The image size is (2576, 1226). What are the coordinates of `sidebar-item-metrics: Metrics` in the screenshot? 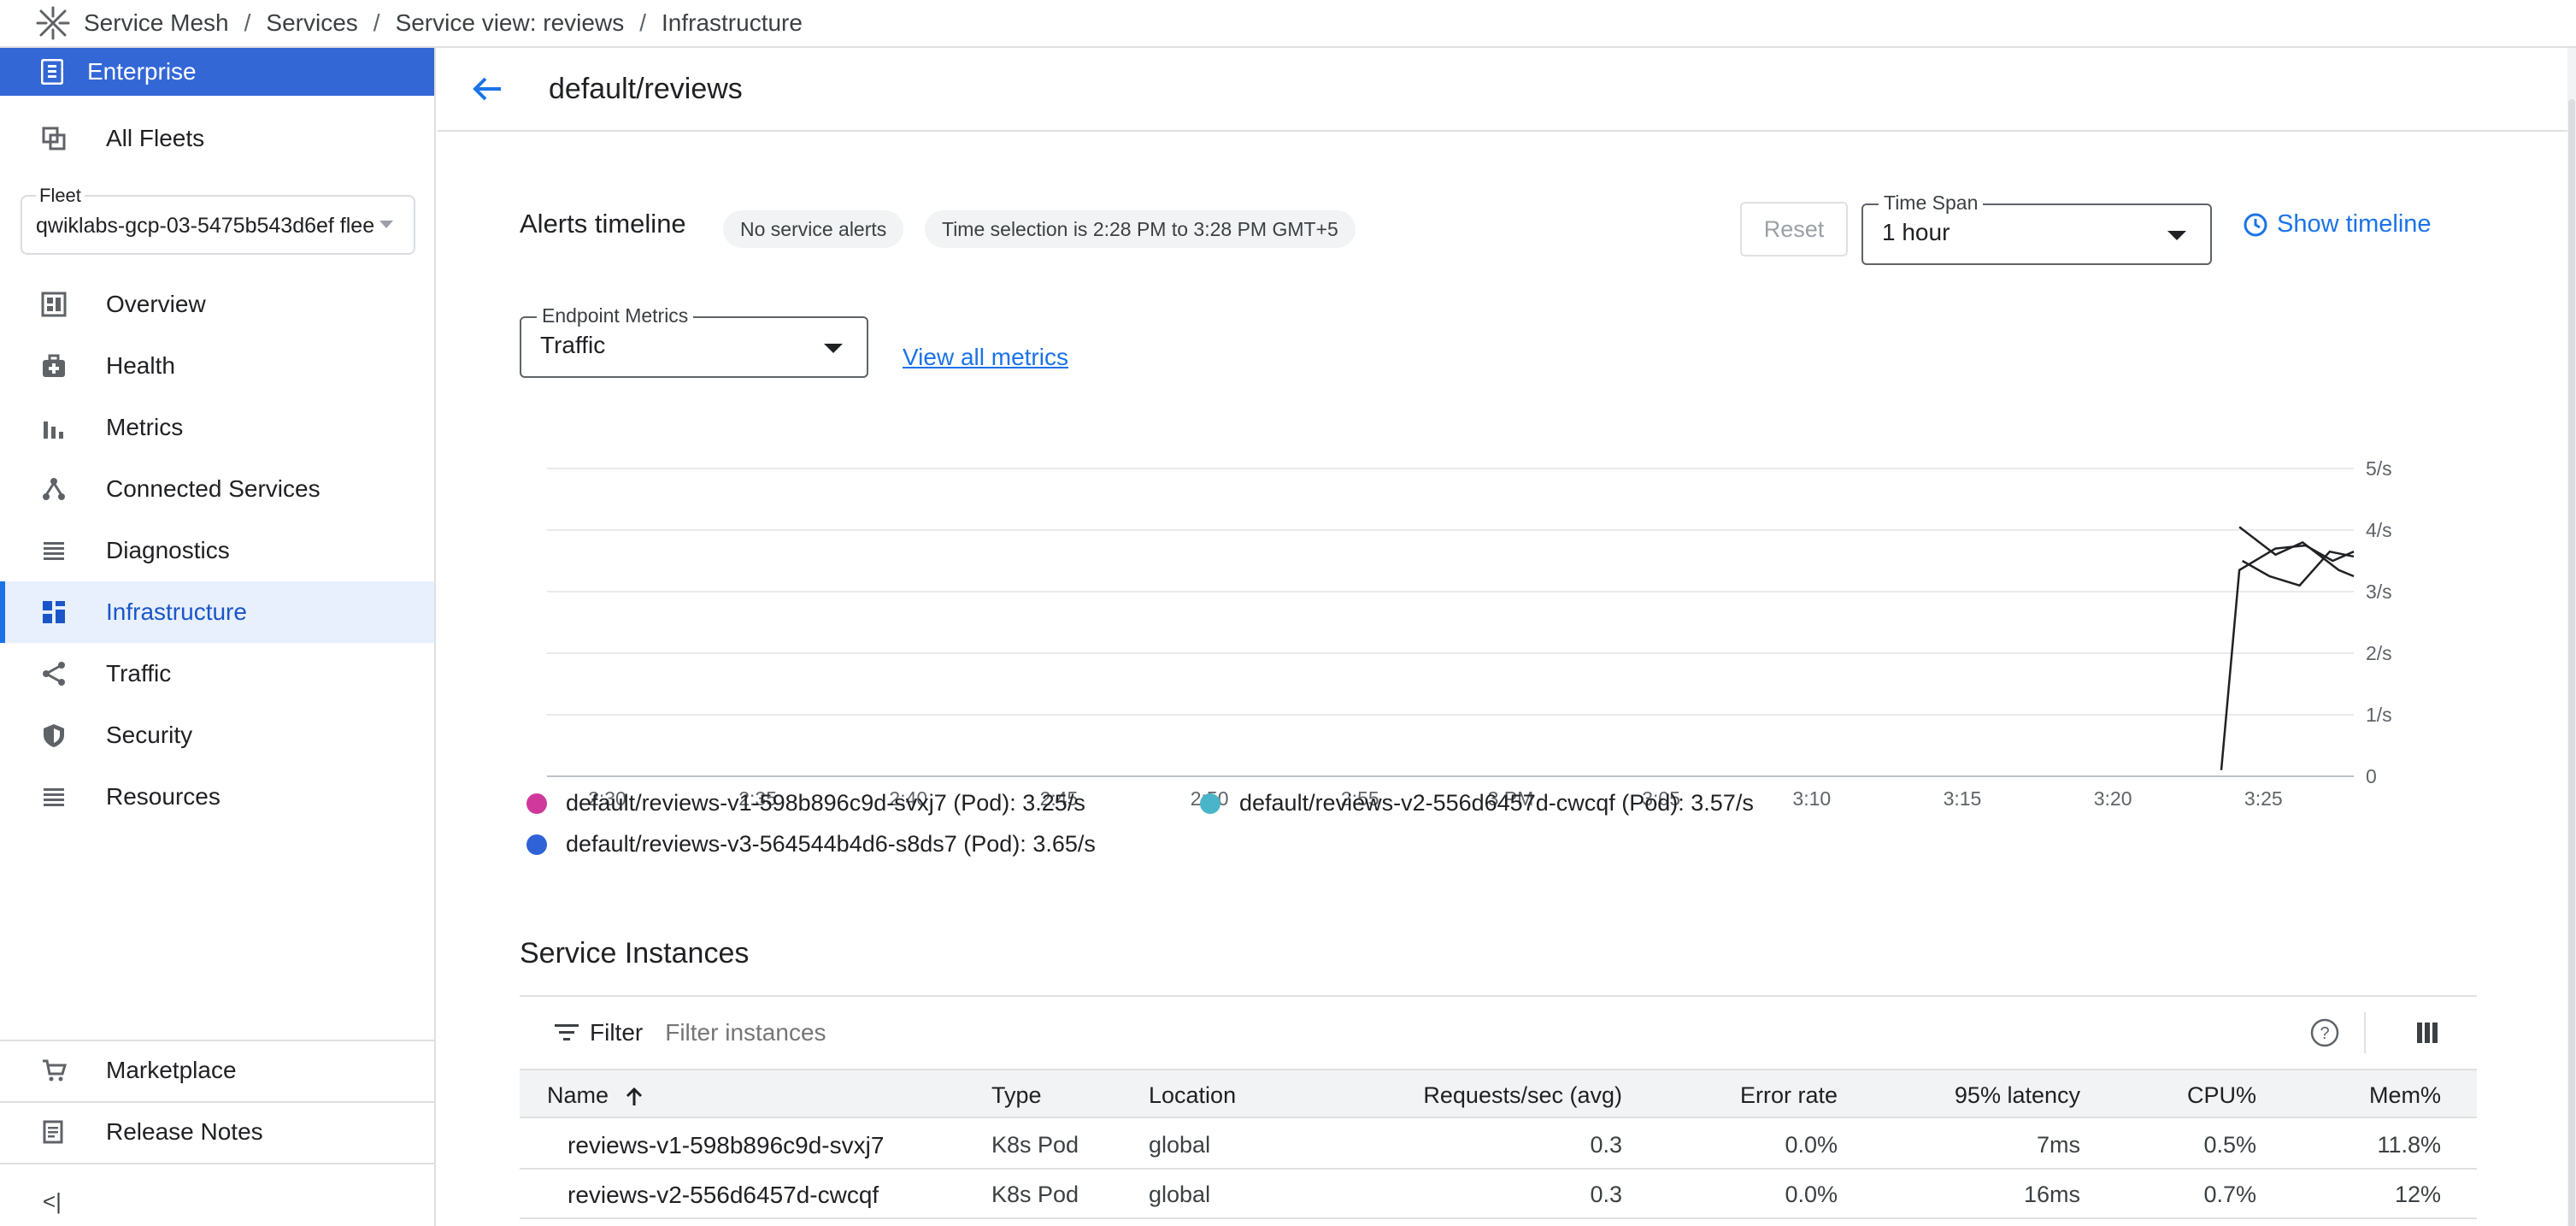 It's located at (217, 427).